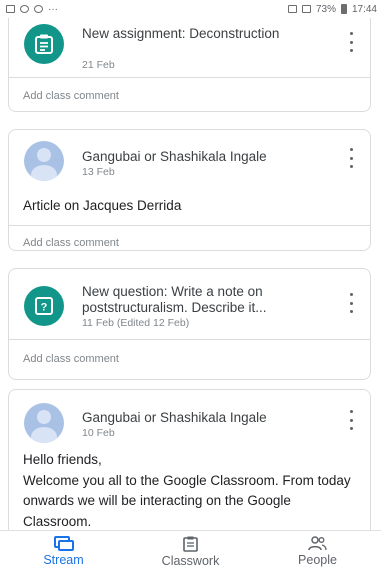  Describe the element at coordinates (206, 34) in the screenshot. I see `assignment-title: New assignment: Deconstruction` at that location.